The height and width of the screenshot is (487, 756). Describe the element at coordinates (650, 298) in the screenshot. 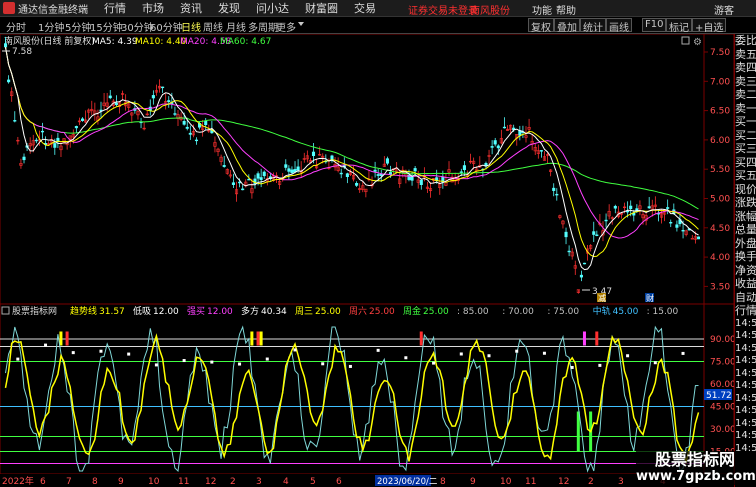

I see `finance-marker: 财` at that location.